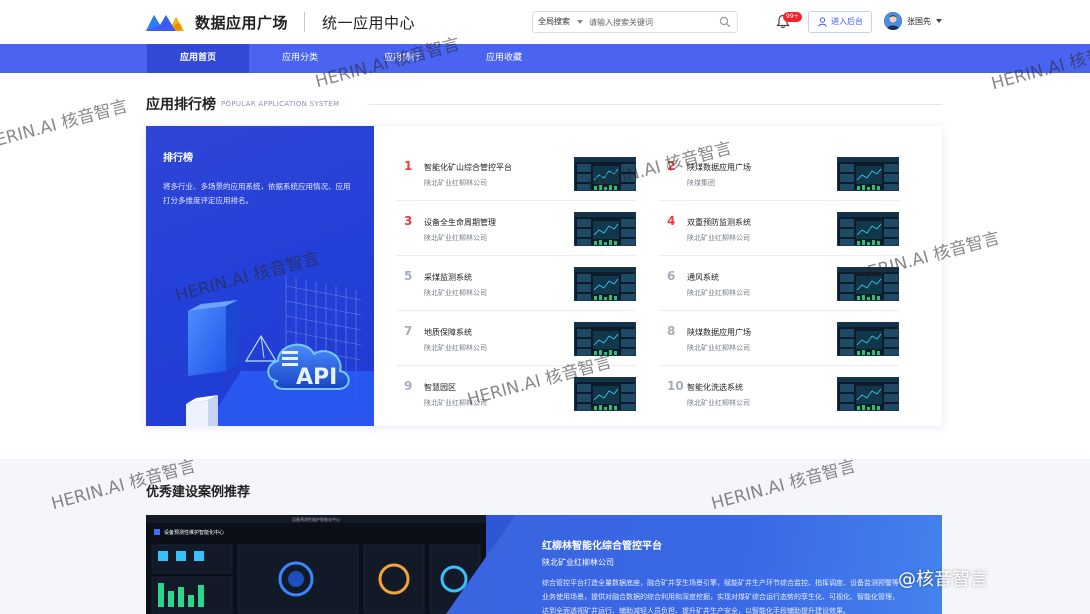  What do you see at coordinates (779, 339) in the screenshot?
I see `ranking-item: 8 陕煤数据应用广场 陕北矿业红柳林公司` at bounding box center [779, 339].